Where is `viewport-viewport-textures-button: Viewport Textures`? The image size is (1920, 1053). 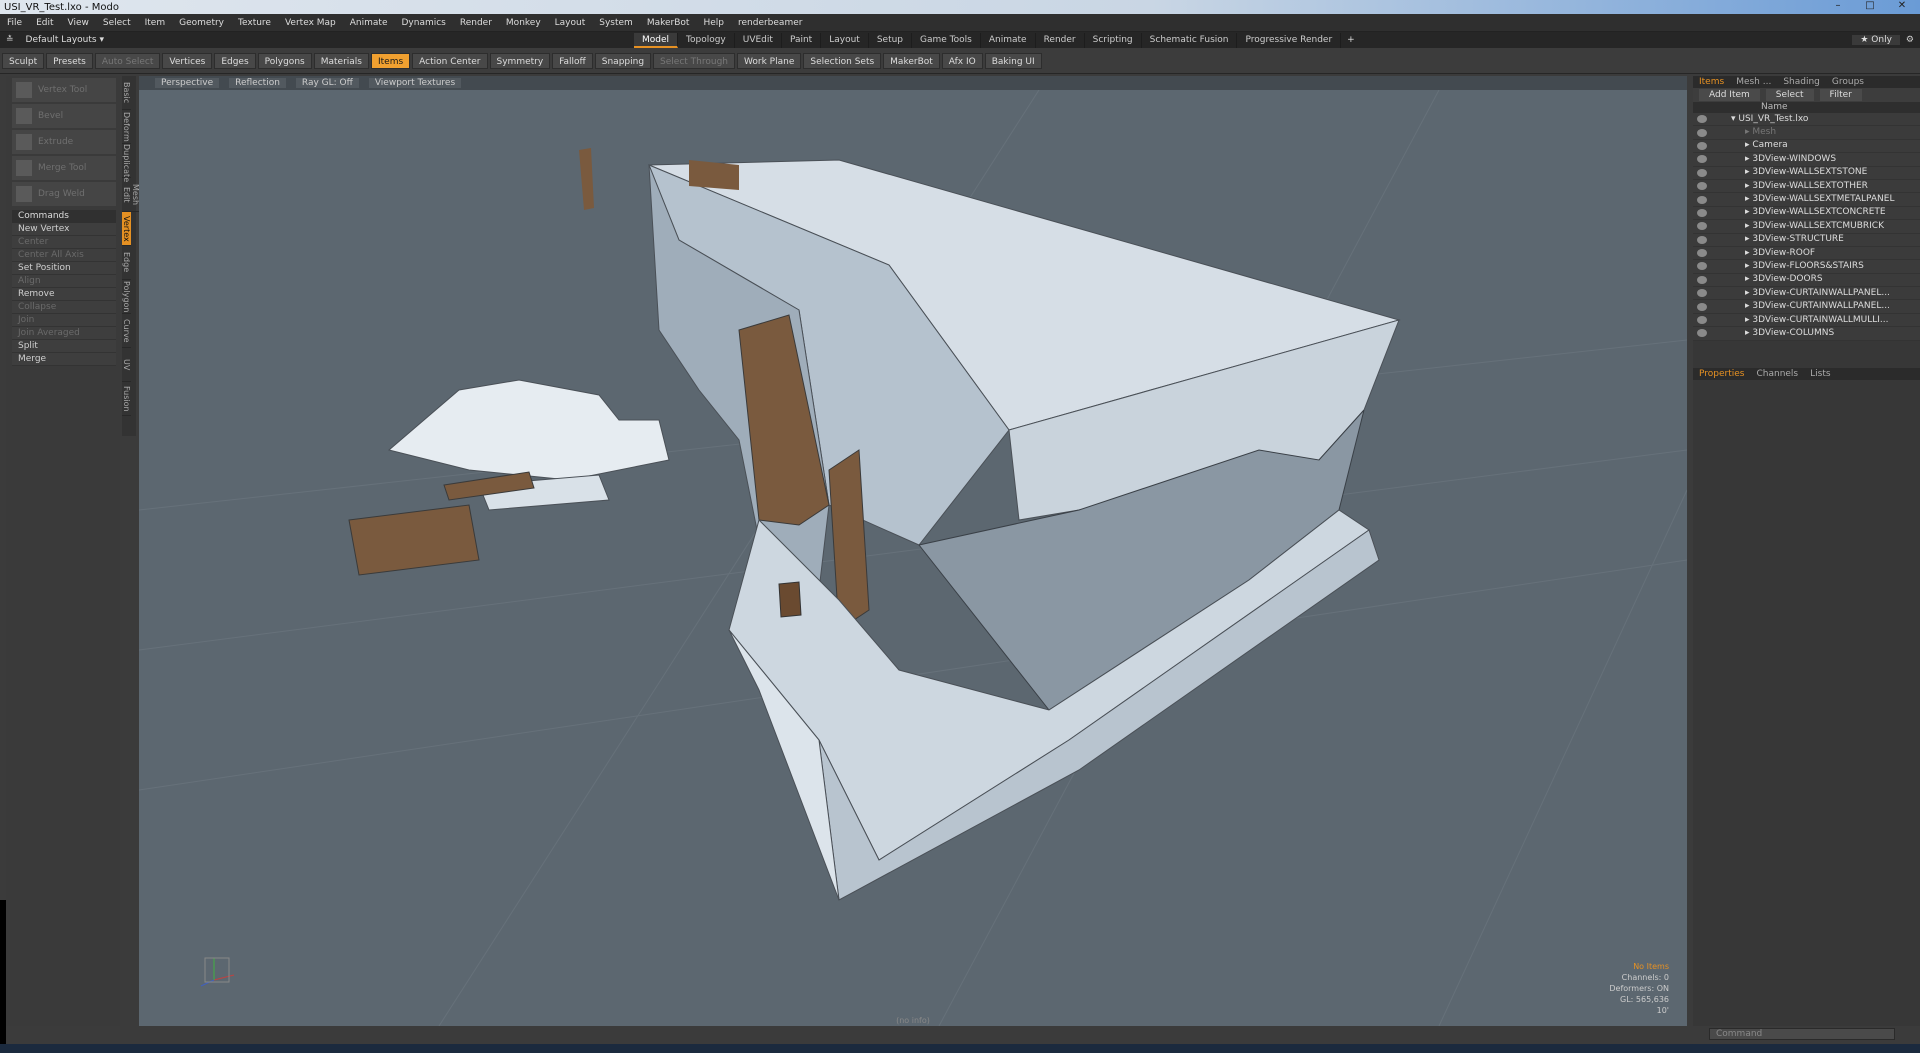 viewport-viewport-textures-button: Viewport Textures is located at coordinates (415, 83).